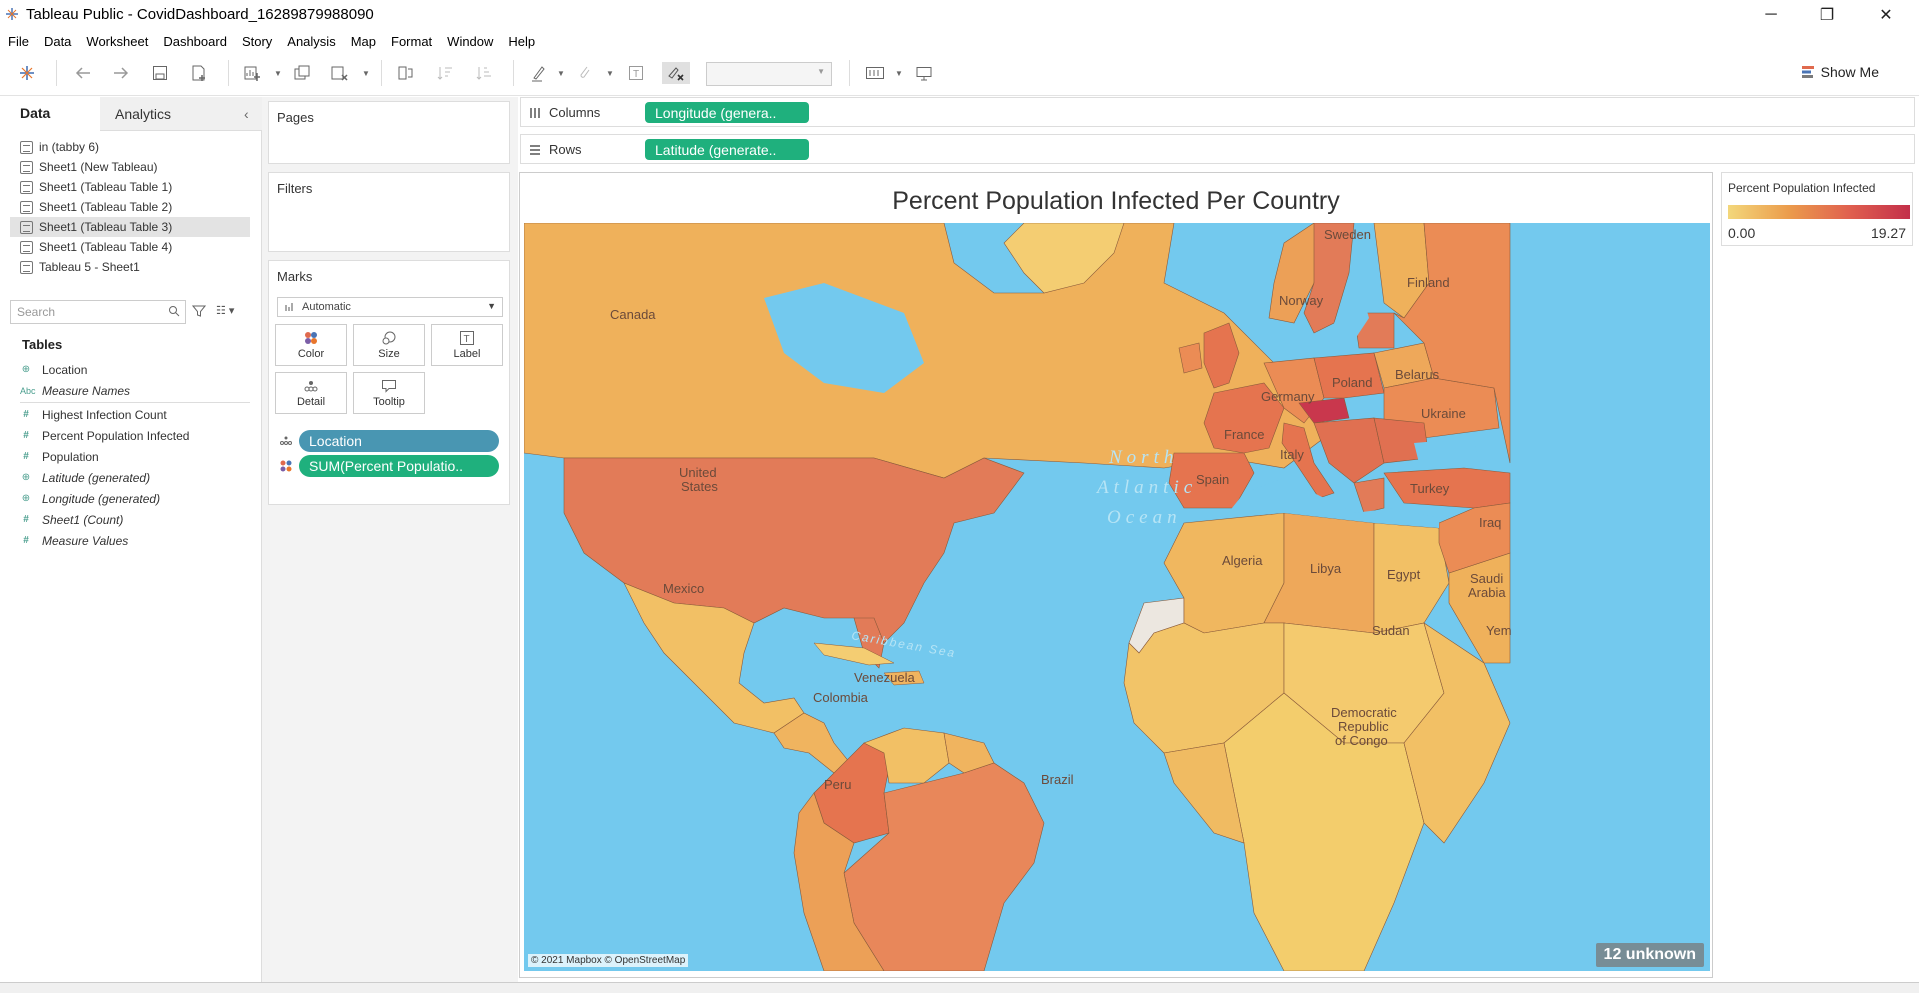 The height and width of the screenshot is (993, 1919). Describe the element at coordinates (130, 167) in the screenshot. I see `datasource-item: Sheet1 (New Tableau)` at that location.